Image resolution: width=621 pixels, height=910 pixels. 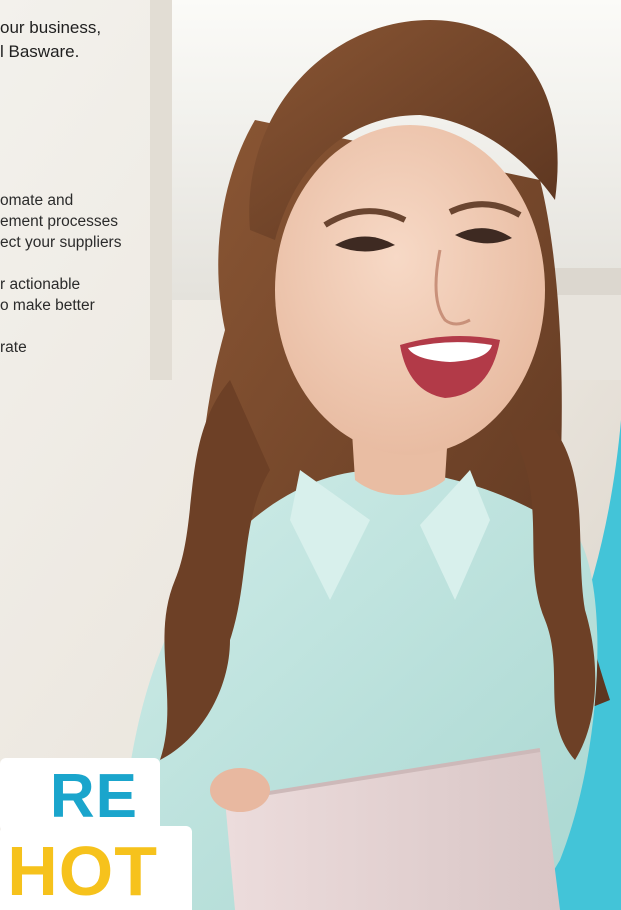 What do you see at coordinates (61, 242) in the screenshot?
I see `benefit-line: ect your suppliers` at bounding box center [61, 242].